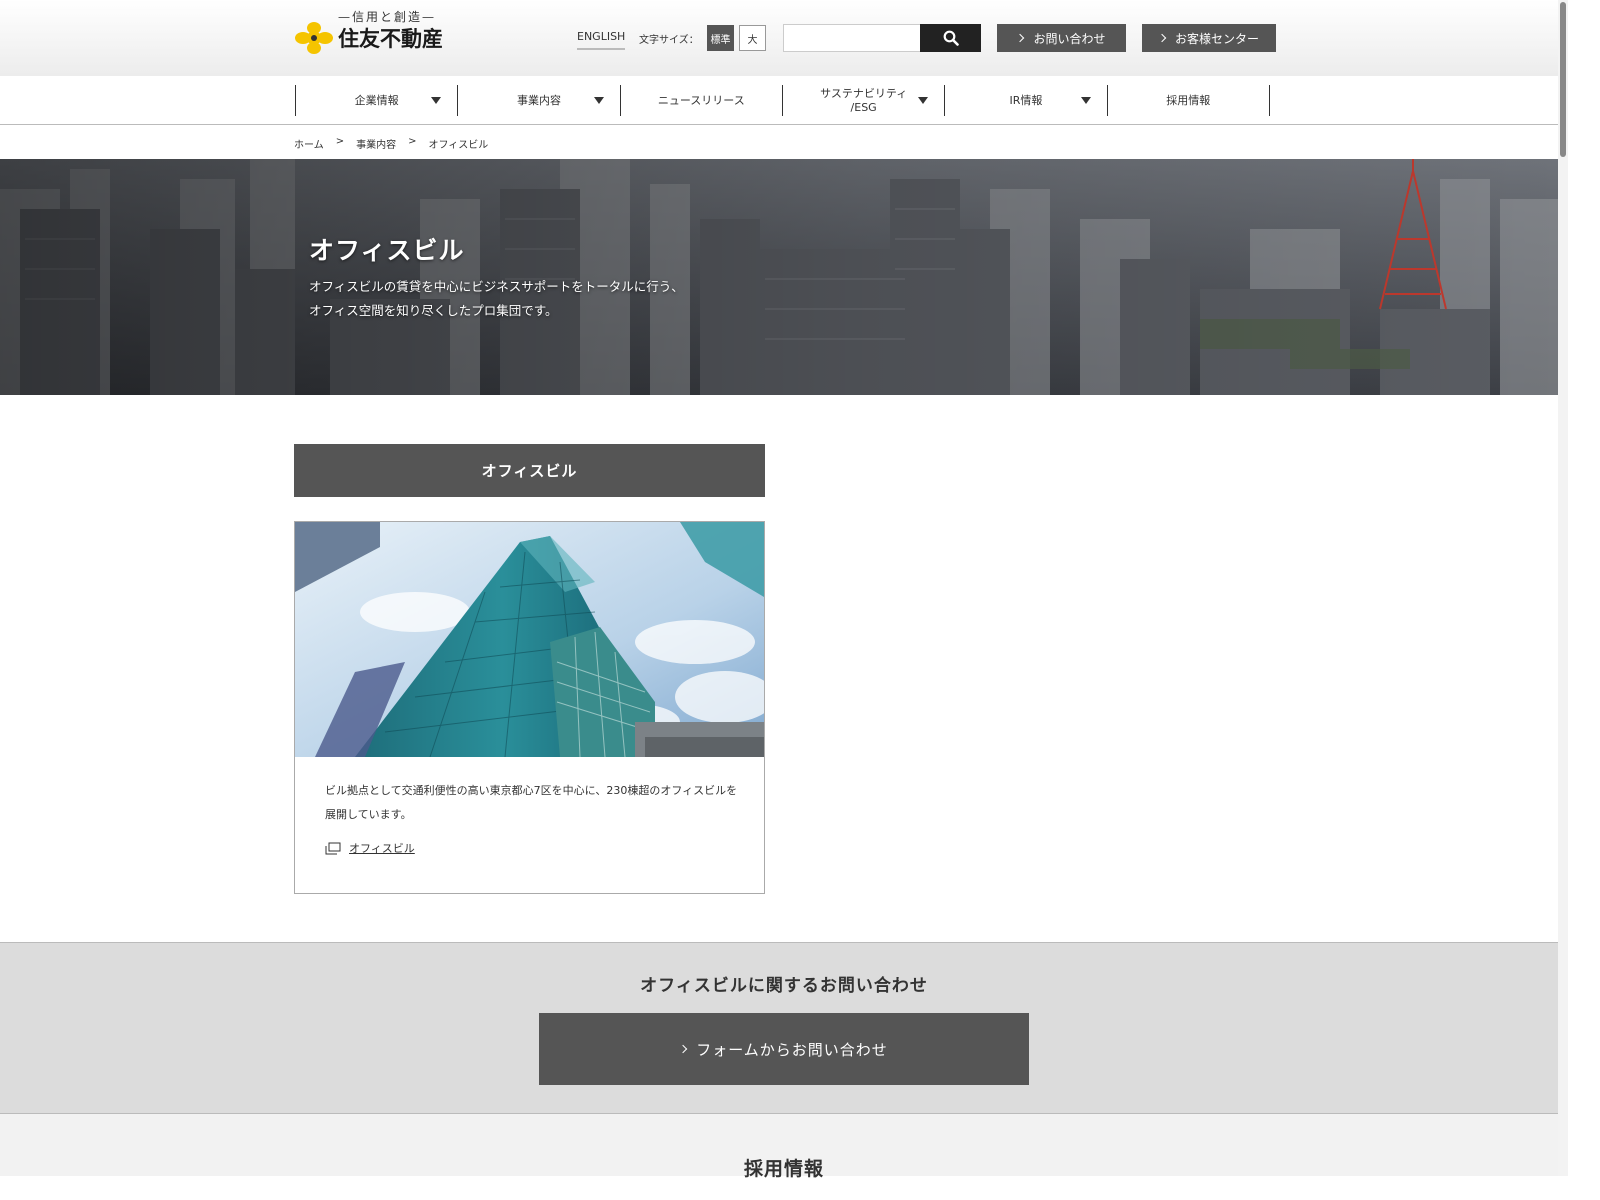 Image resolution: width=1600 pixels, height=1200 pixels. I want to click on breadcrumb: ホーム > 事業内容 > オフィスビル, so click(391, 143).